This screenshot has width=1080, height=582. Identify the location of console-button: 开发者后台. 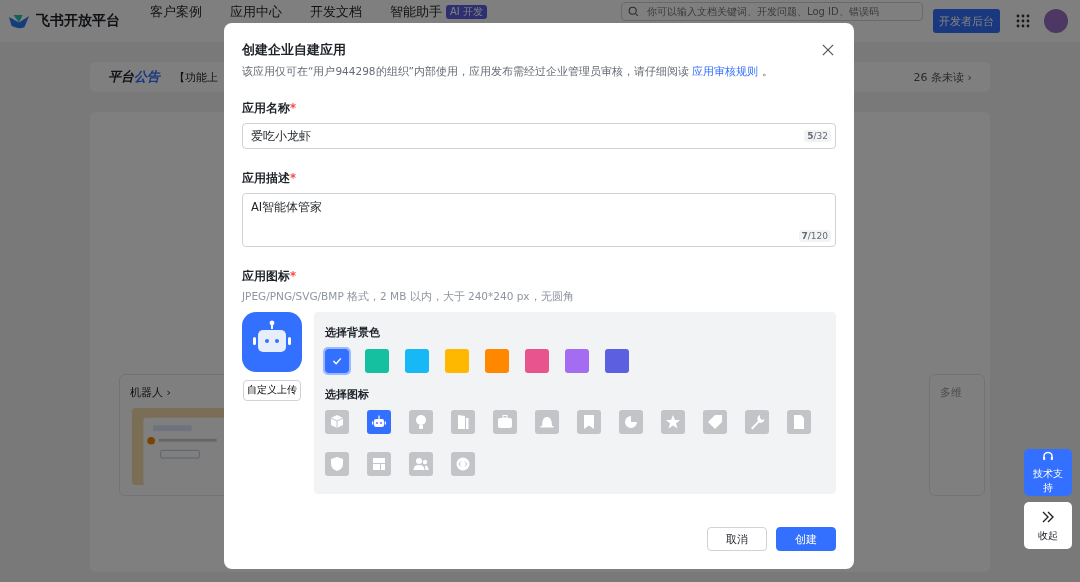
(966, 21).